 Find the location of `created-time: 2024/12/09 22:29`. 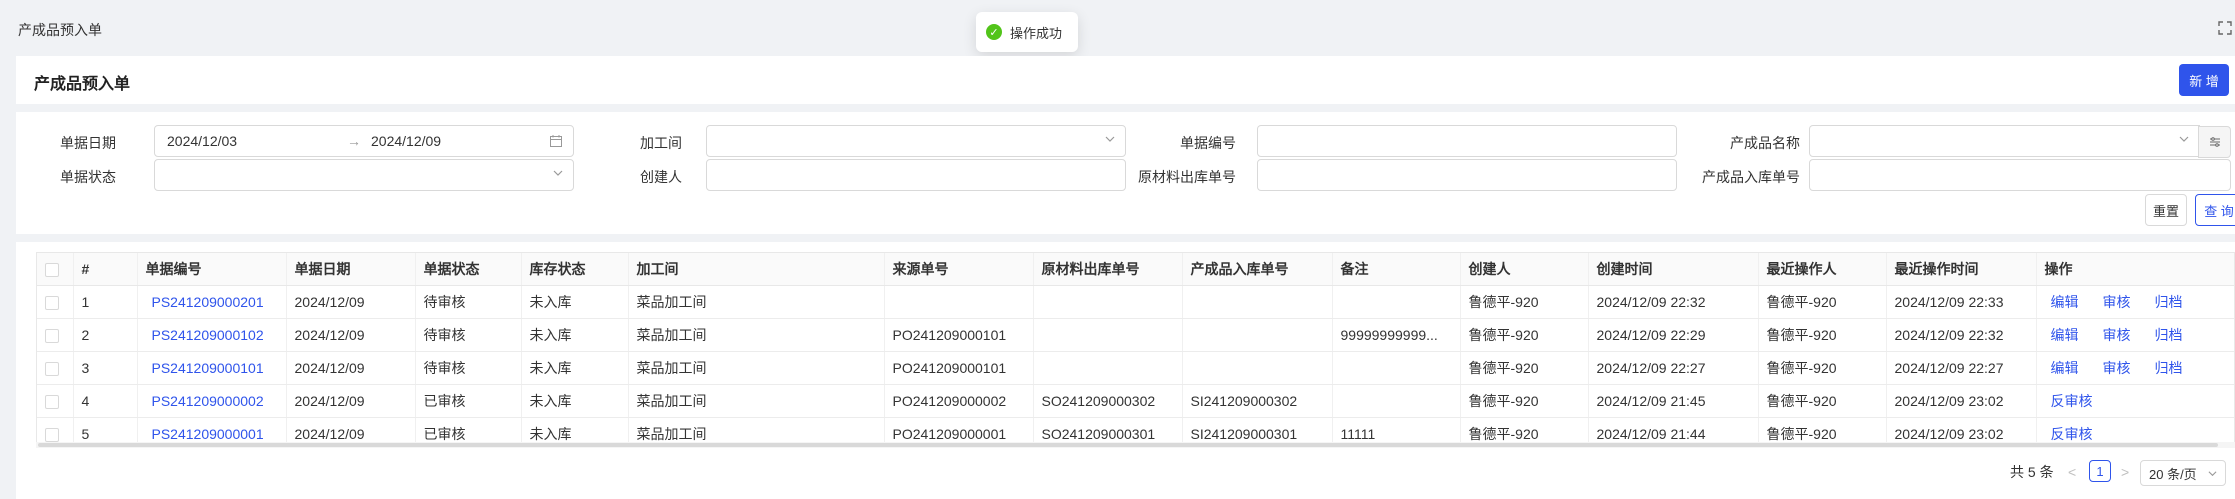

created-time: 2024/12/09 22:29 is located at coordinates (1673, 335).